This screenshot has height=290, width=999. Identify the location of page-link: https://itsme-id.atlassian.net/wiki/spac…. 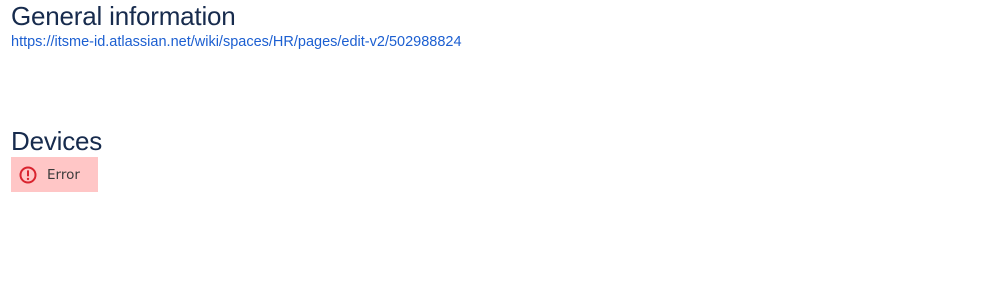
(236, 42).